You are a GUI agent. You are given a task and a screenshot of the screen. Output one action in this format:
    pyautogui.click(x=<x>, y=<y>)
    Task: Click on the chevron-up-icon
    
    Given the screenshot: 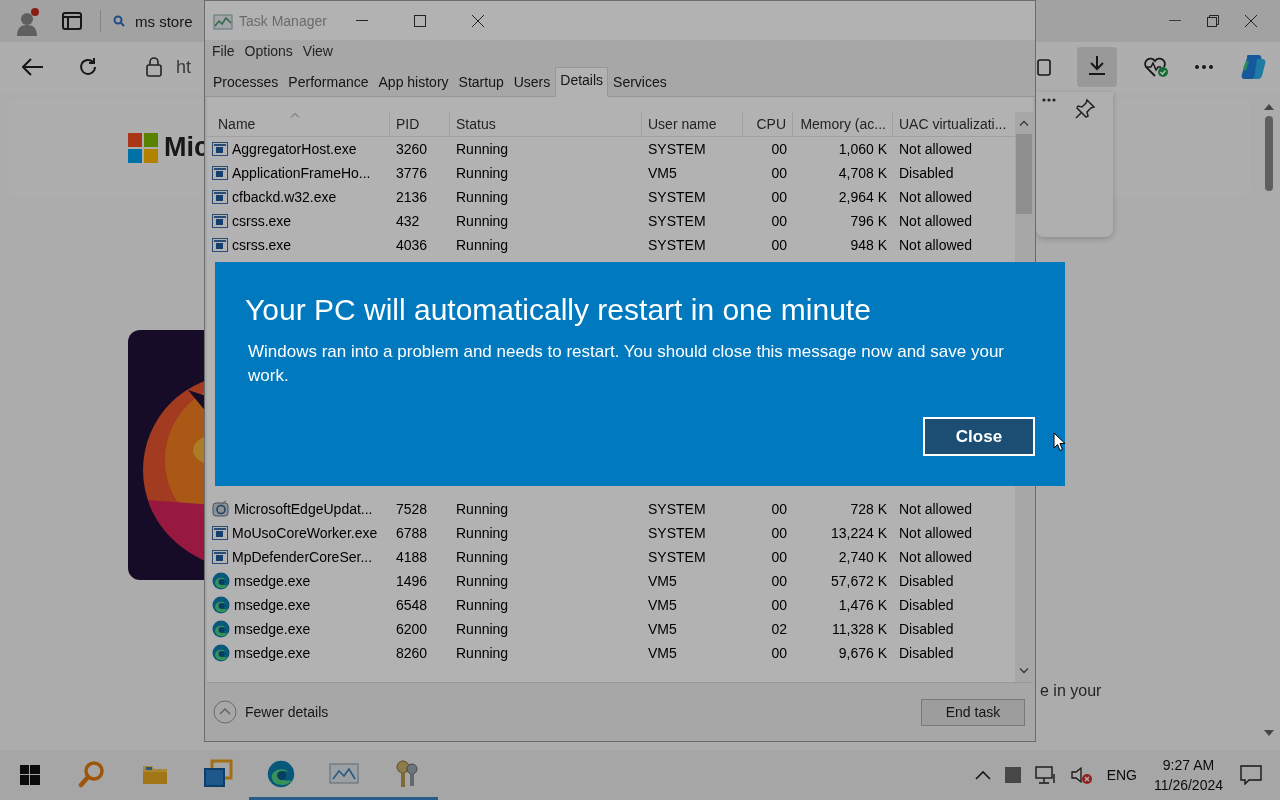 What is the action you would take?
    pyautogui.click(x=982, y=775)
    